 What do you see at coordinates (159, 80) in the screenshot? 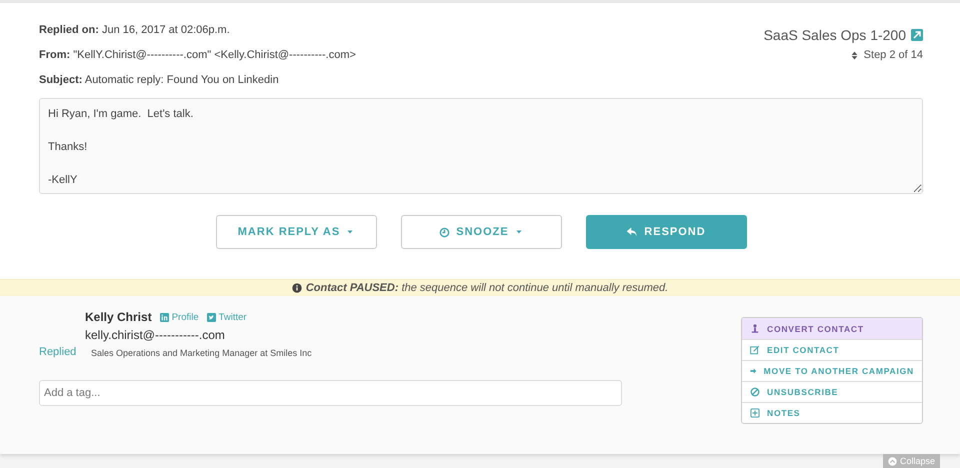
I see `meta-line: Subject: Automatic reply: Found You on Linkedin` at bounding box center [159, 80].